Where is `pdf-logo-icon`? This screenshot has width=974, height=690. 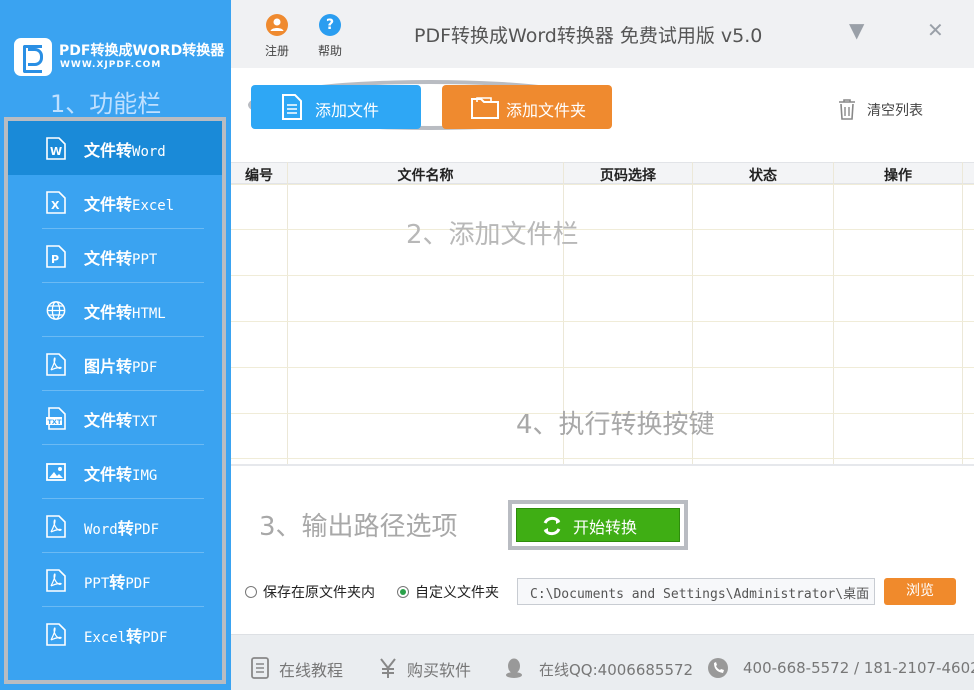
pdf-logo-icon is located at coordinates (33, 57).